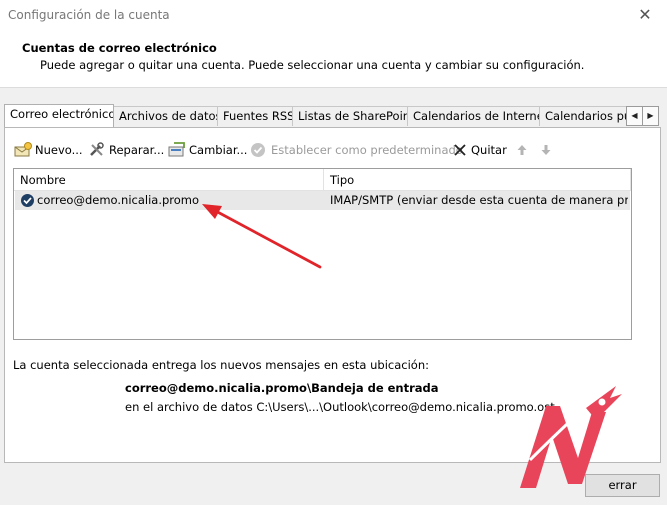  What do you see at coordinates (571, 437) in the screenshot?
I see `brand-logo-icon` at bounding box center [571, 437].